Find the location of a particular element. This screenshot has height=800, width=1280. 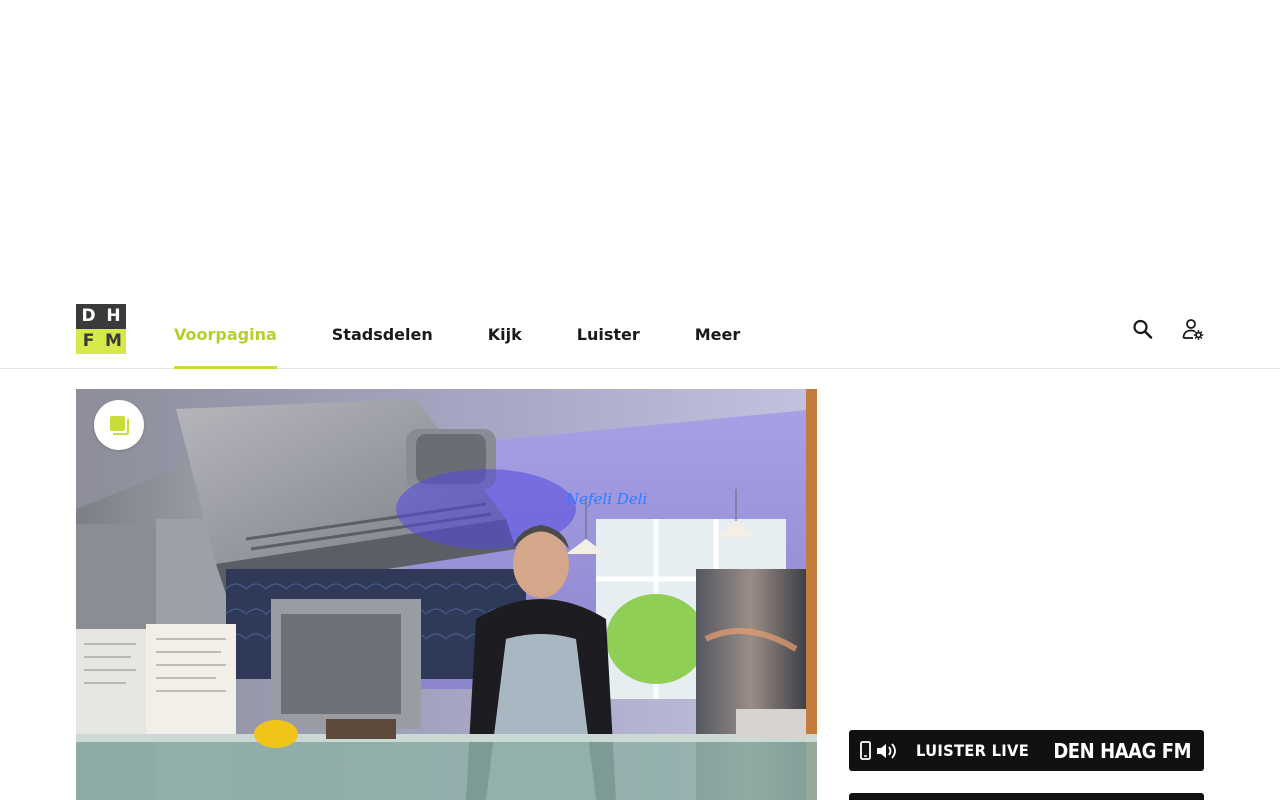

logo-letter: H is located at coordinates (113, 316).